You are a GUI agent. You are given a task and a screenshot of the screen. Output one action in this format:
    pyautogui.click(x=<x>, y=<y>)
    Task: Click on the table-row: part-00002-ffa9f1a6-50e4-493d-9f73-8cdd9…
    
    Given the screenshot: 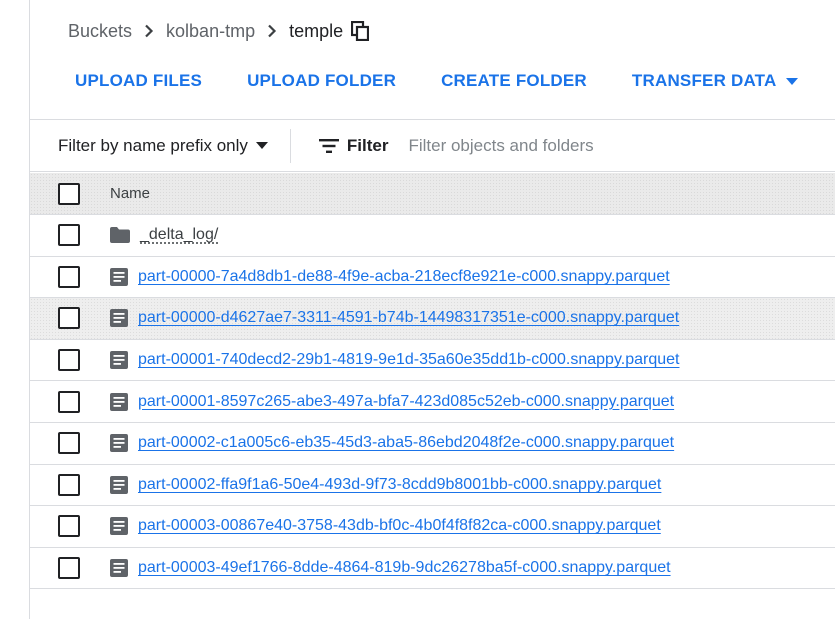 What is the action you would take?
    pyautogui.click(x=432, y=486)
    